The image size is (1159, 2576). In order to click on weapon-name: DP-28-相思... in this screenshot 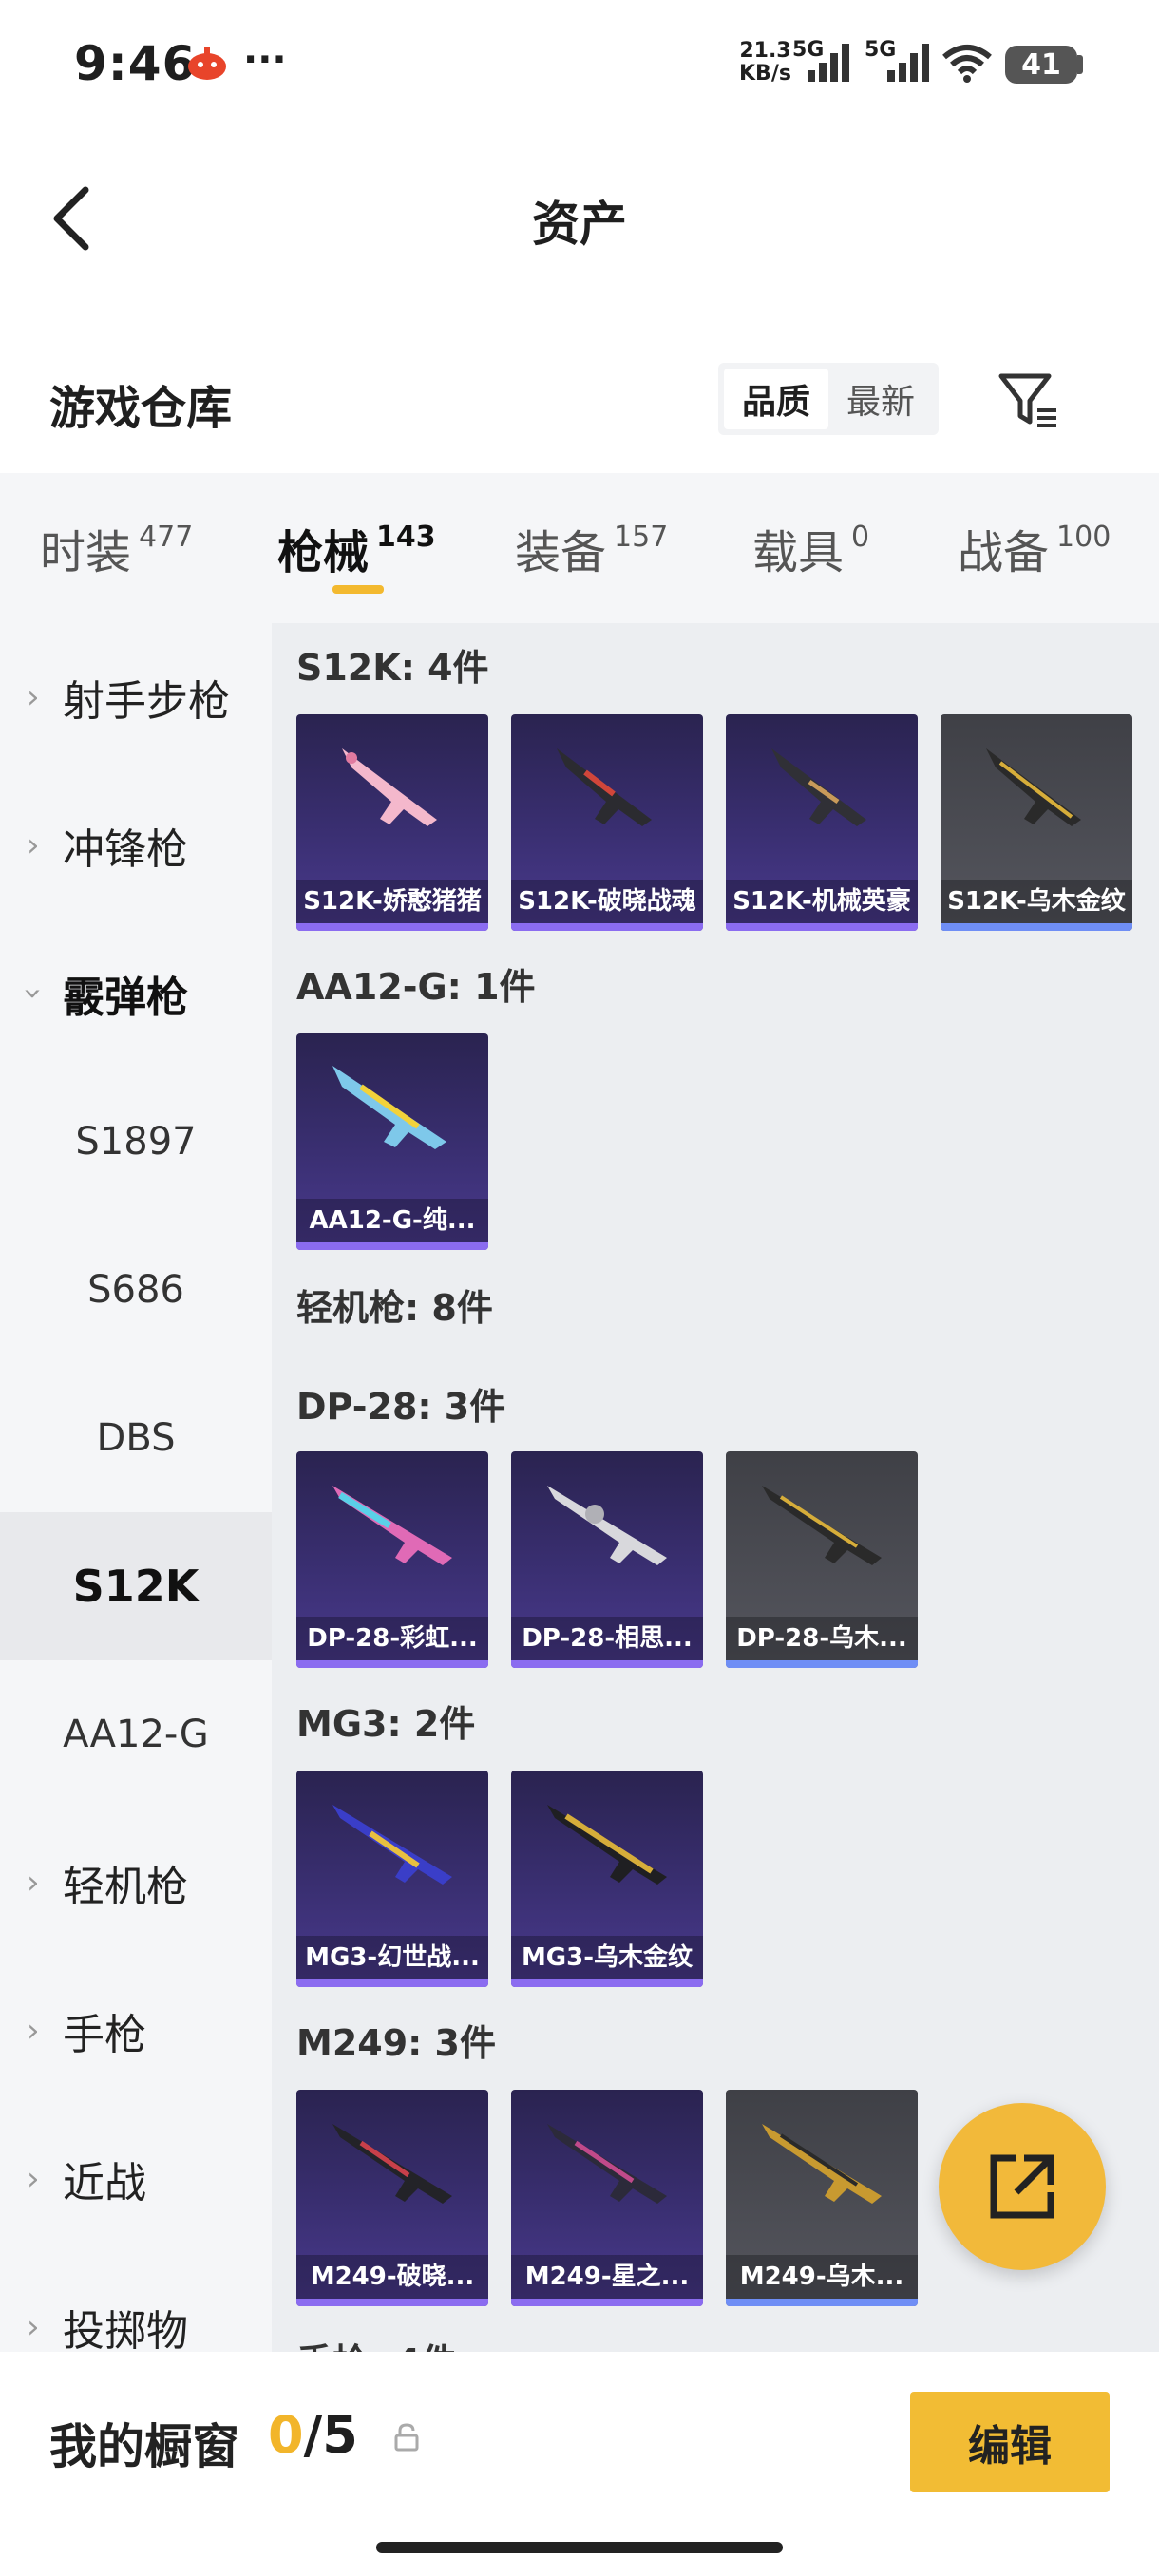, I will do `click(607, 1638)`.